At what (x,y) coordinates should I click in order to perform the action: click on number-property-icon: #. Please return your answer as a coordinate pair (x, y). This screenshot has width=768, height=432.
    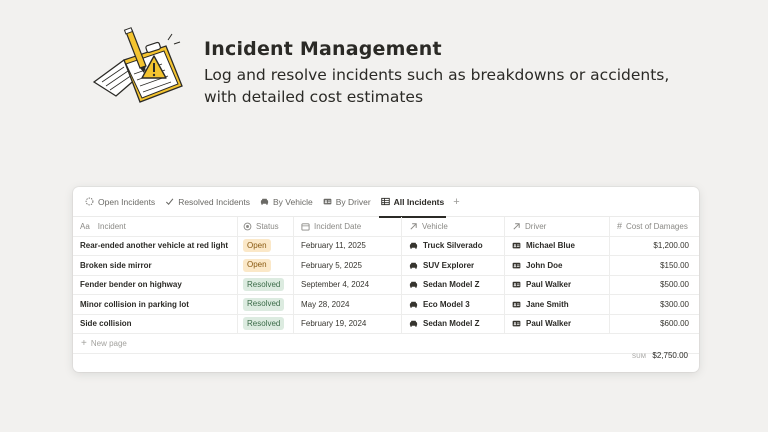
    Looking at the image, I should click on (620, 226).